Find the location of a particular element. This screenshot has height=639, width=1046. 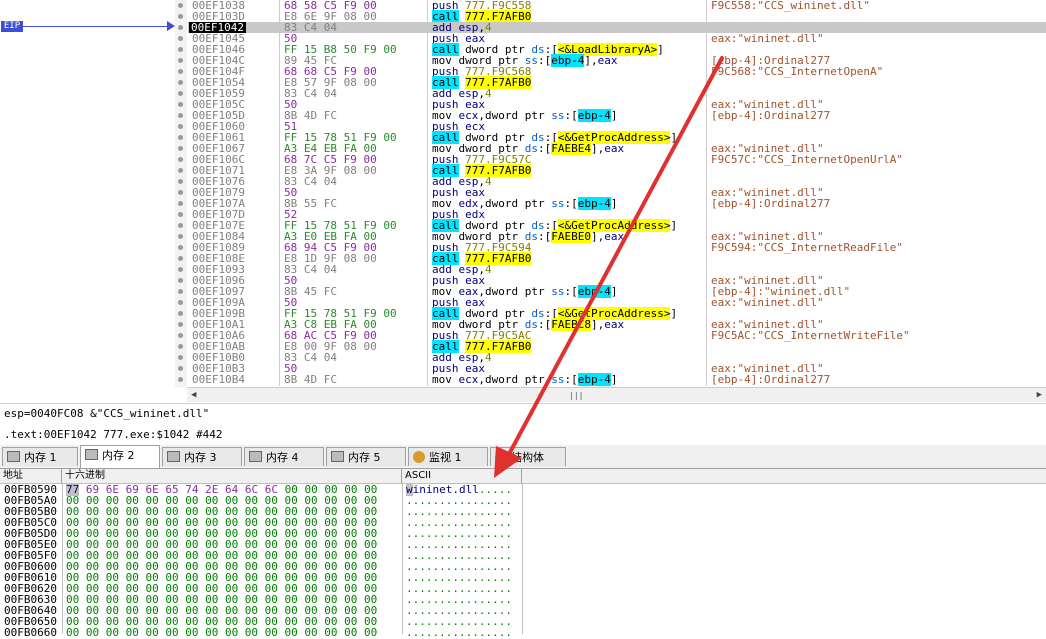

tab-3: 内存 3 is located at coordinates (202, 456).